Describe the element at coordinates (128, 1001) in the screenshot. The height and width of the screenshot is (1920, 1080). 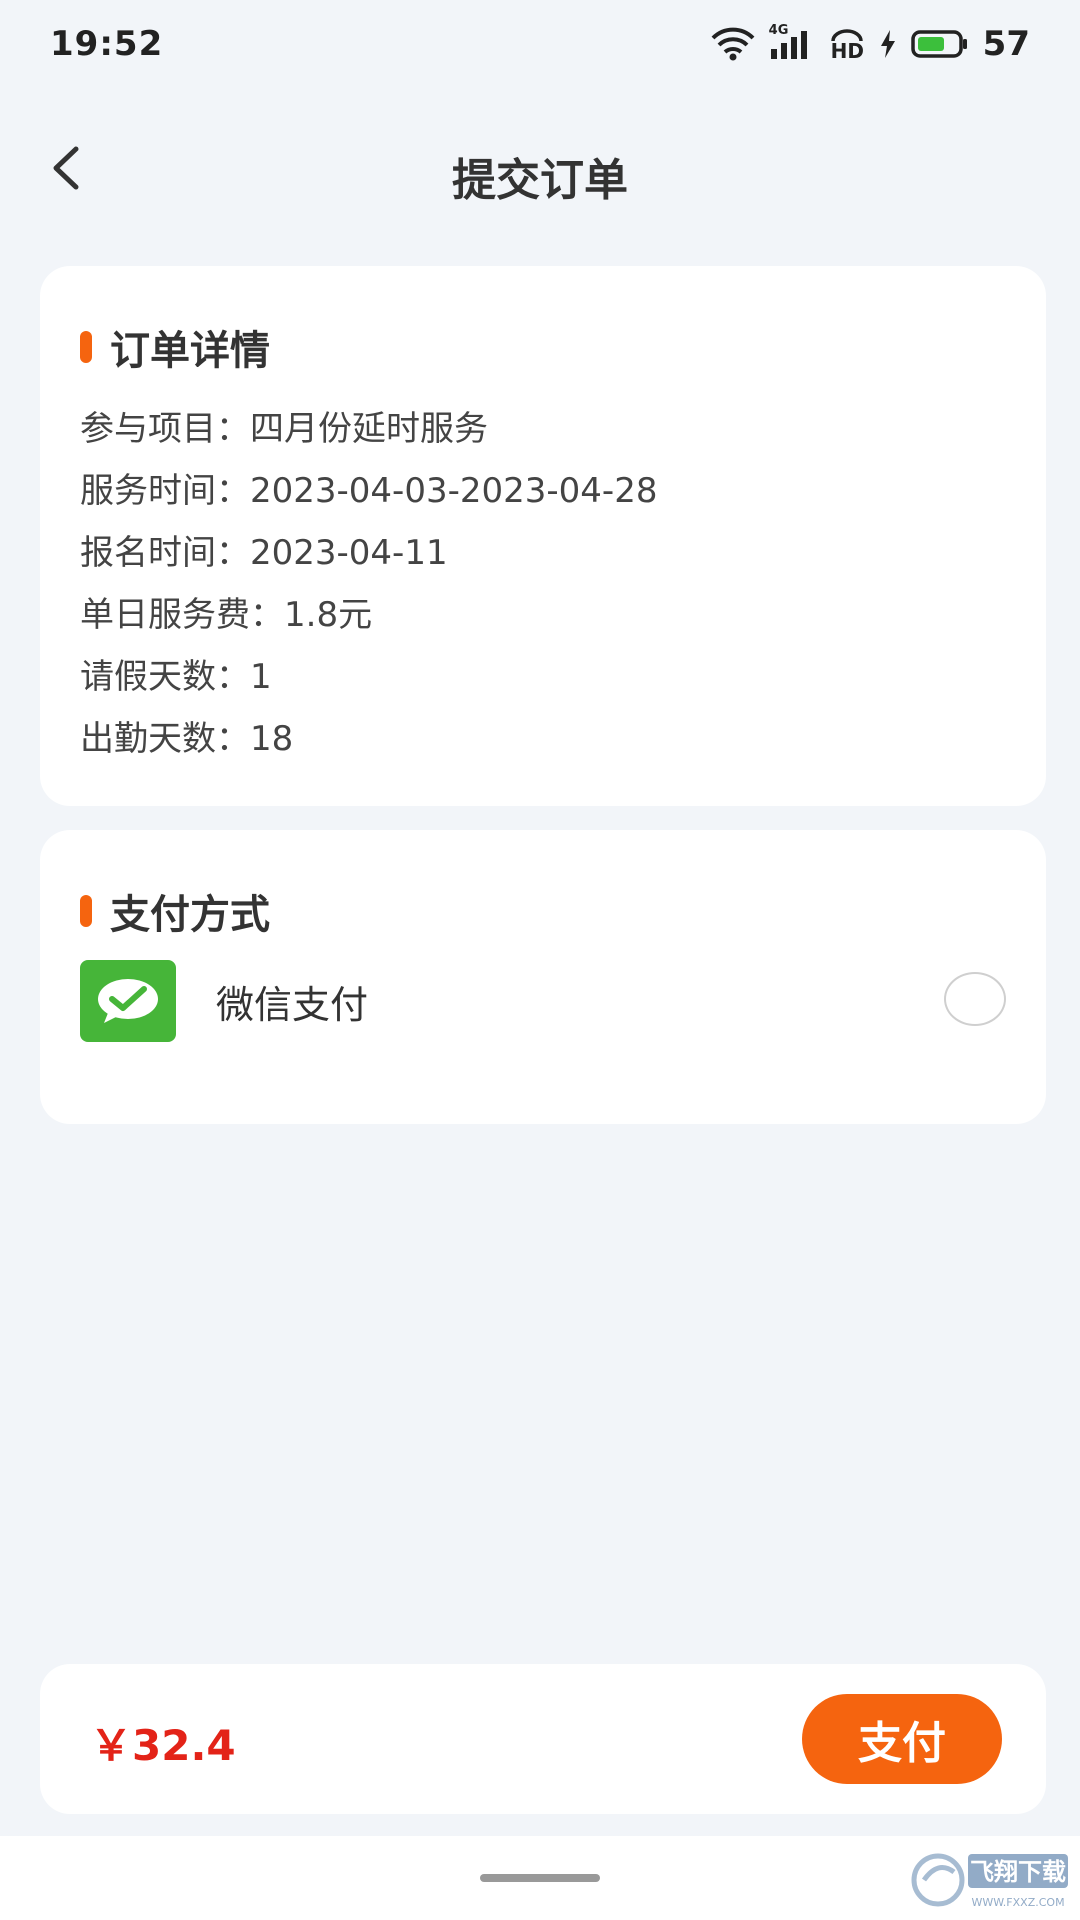
I see `wechat-pay-icon` at that location.